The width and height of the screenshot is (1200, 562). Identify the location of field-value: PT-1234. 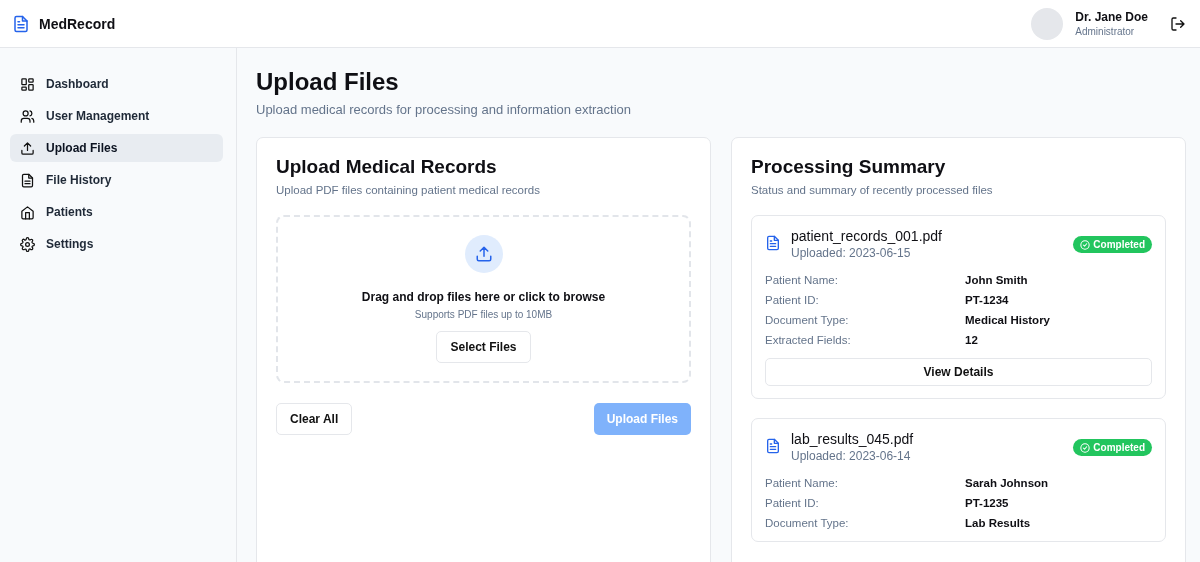
(987, 300).